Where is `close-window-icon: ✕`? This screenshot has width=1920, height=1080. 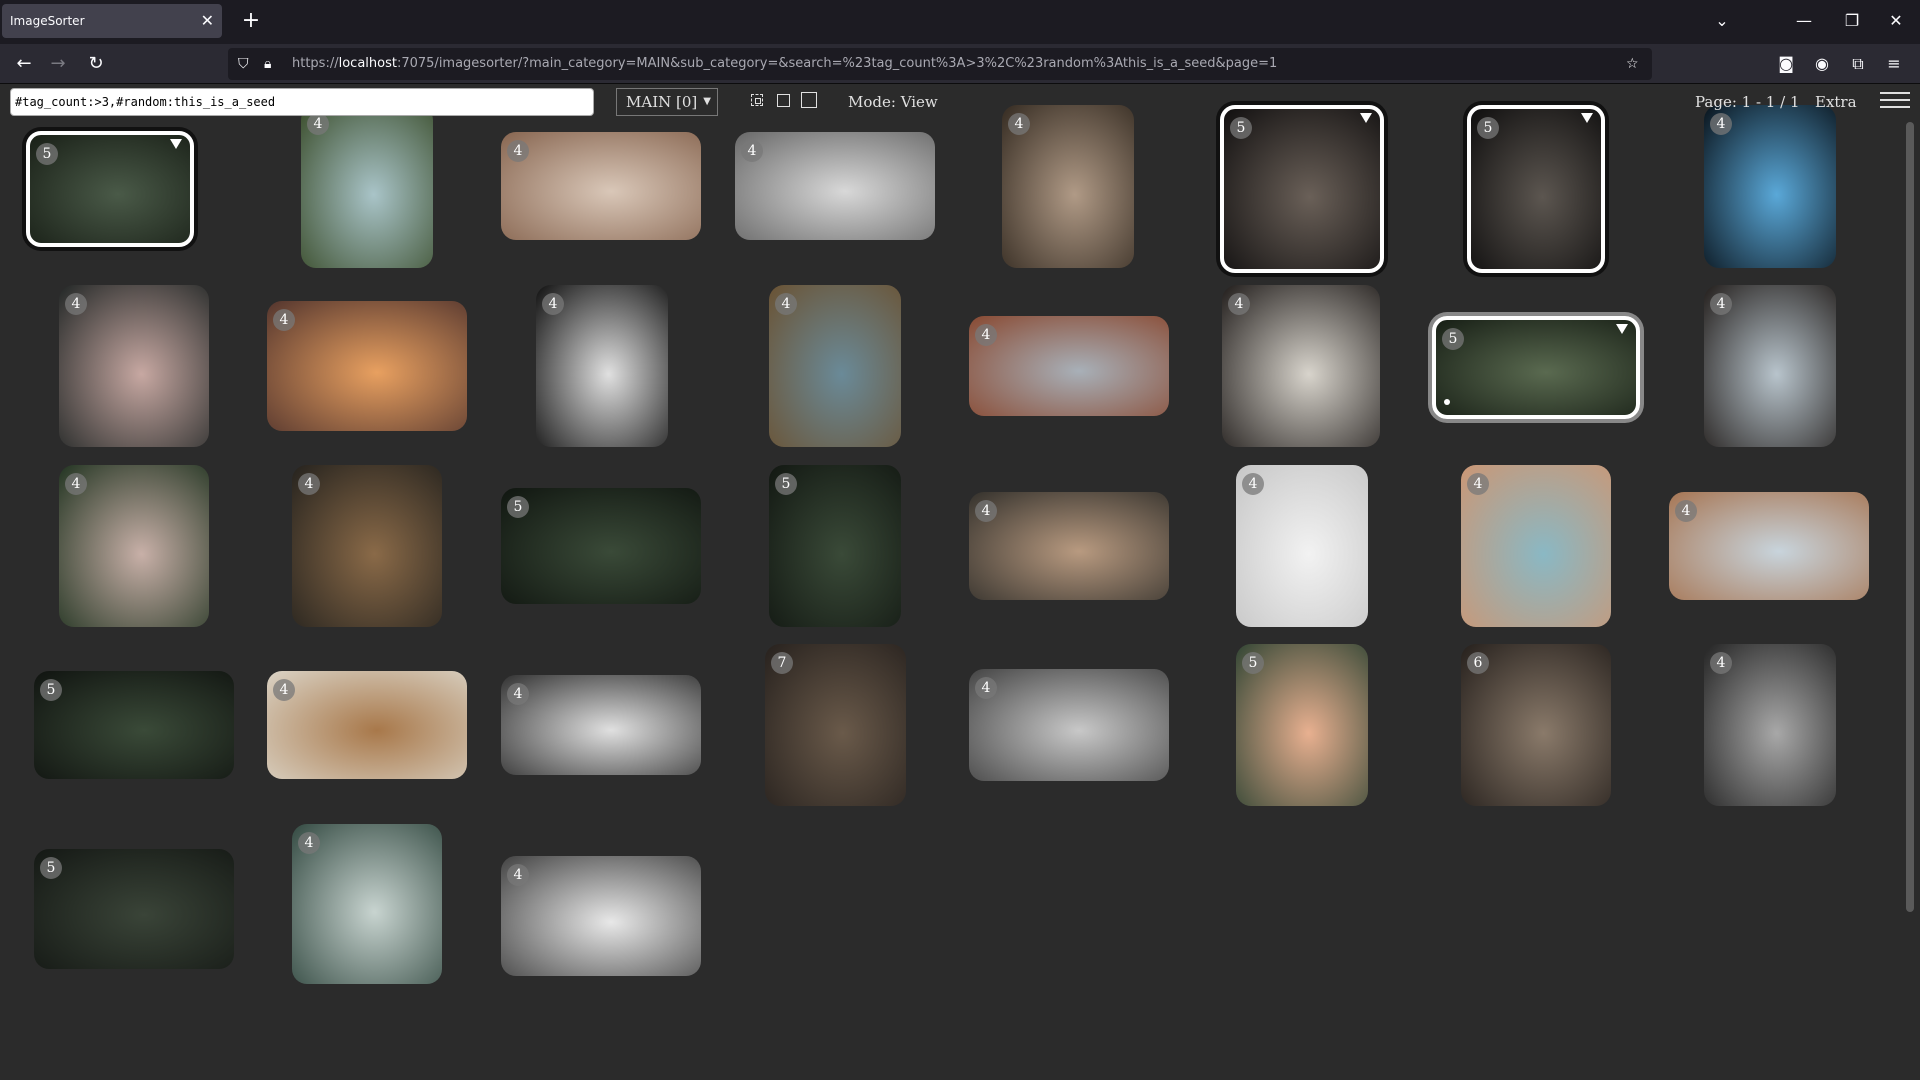
close-window-icon: ✕ is located at coordinates (1896, 21).